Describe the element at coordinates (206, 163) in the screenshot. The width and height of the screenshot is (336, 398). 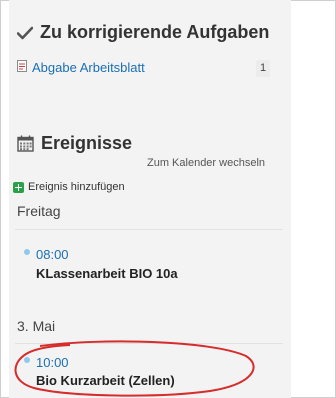
I see `calendar-link: Zum Kalender wechseln` at that location.